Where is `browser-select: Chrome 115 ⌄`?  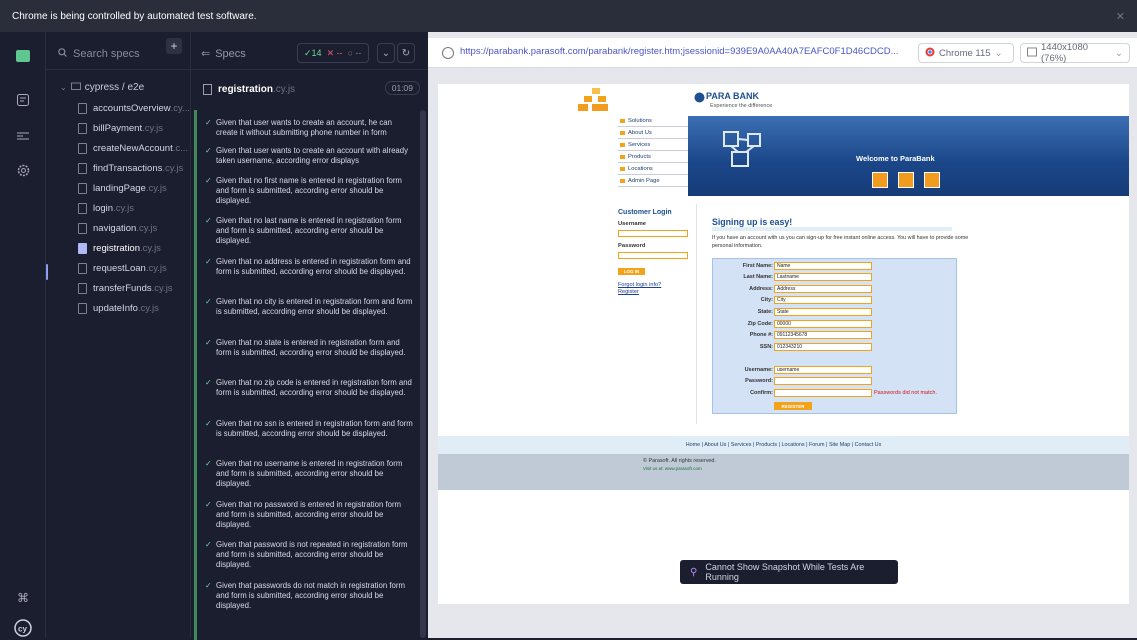 browser-select: Chrome 115 ⌄ is located at coordinates (966, 53).